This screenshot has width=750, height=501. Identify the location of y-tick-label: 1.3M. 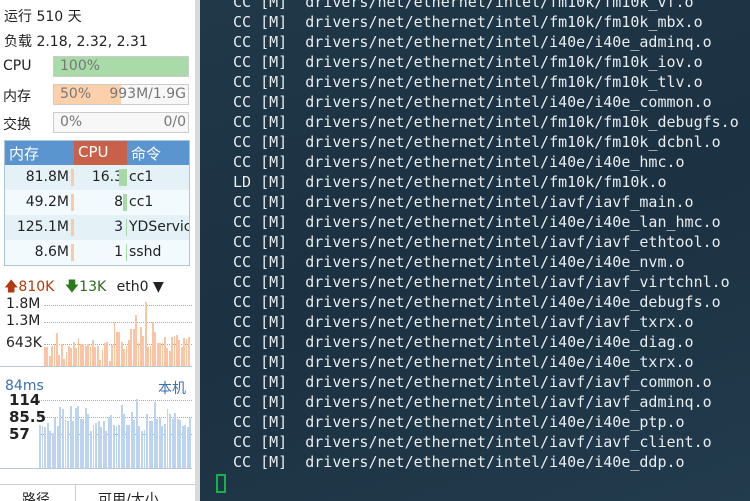
(23, 320).